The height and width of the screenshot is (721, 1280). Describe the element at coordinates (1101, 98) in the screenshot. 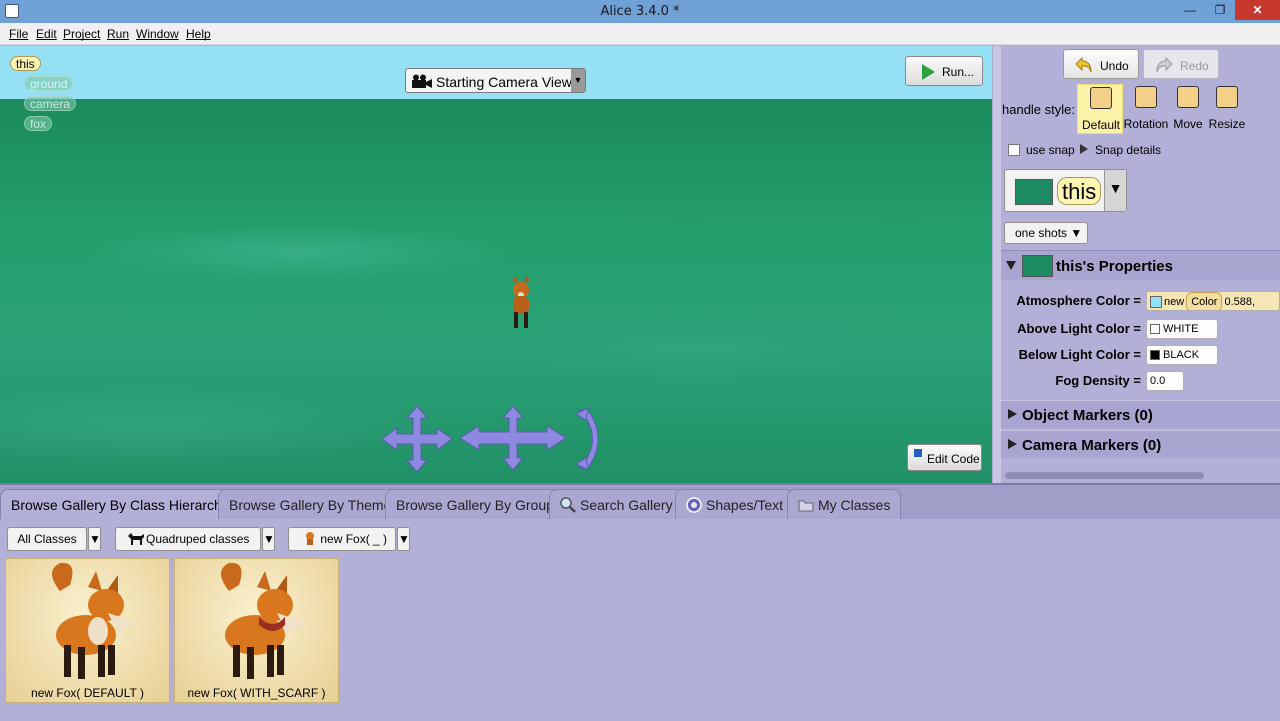

I see `default-handle-icon` at that location.